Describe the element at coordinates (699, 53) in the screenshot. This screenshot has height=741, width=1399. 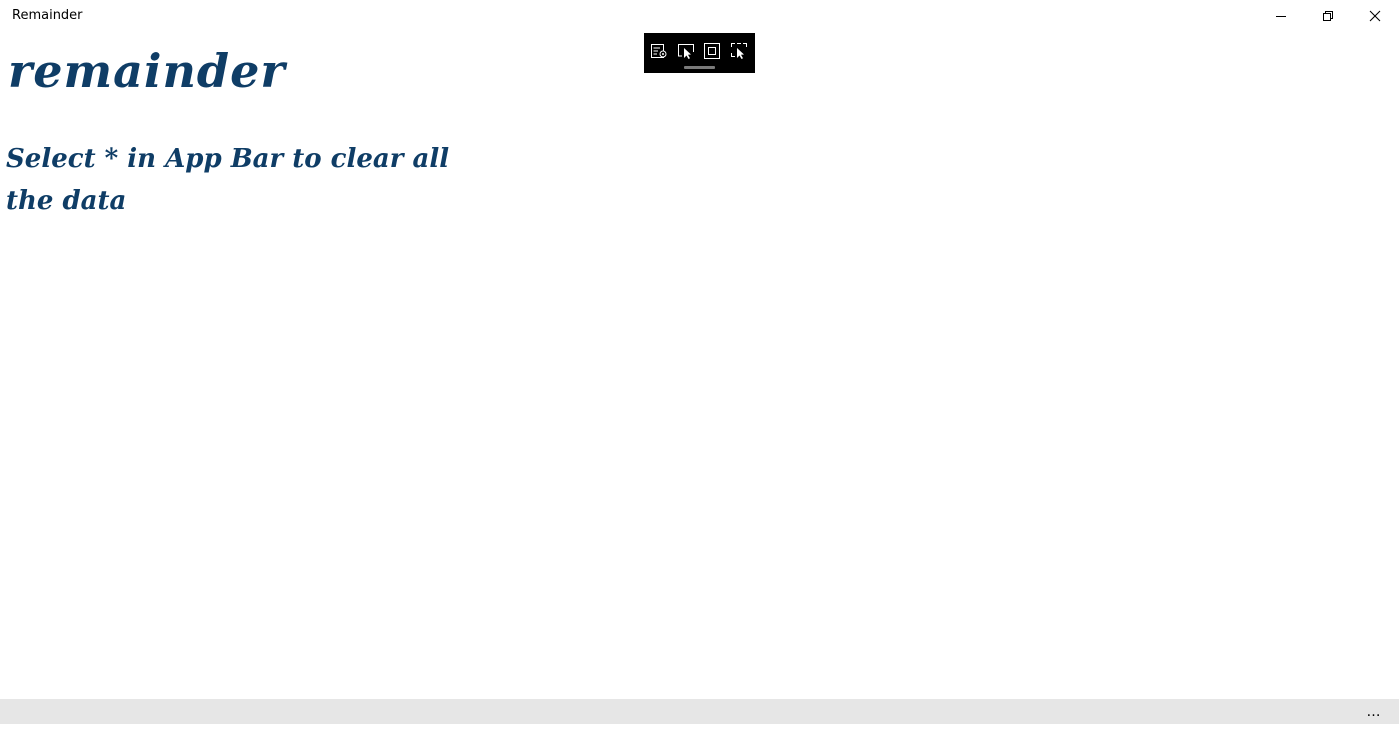
I see `debug-toolbar` at that location.